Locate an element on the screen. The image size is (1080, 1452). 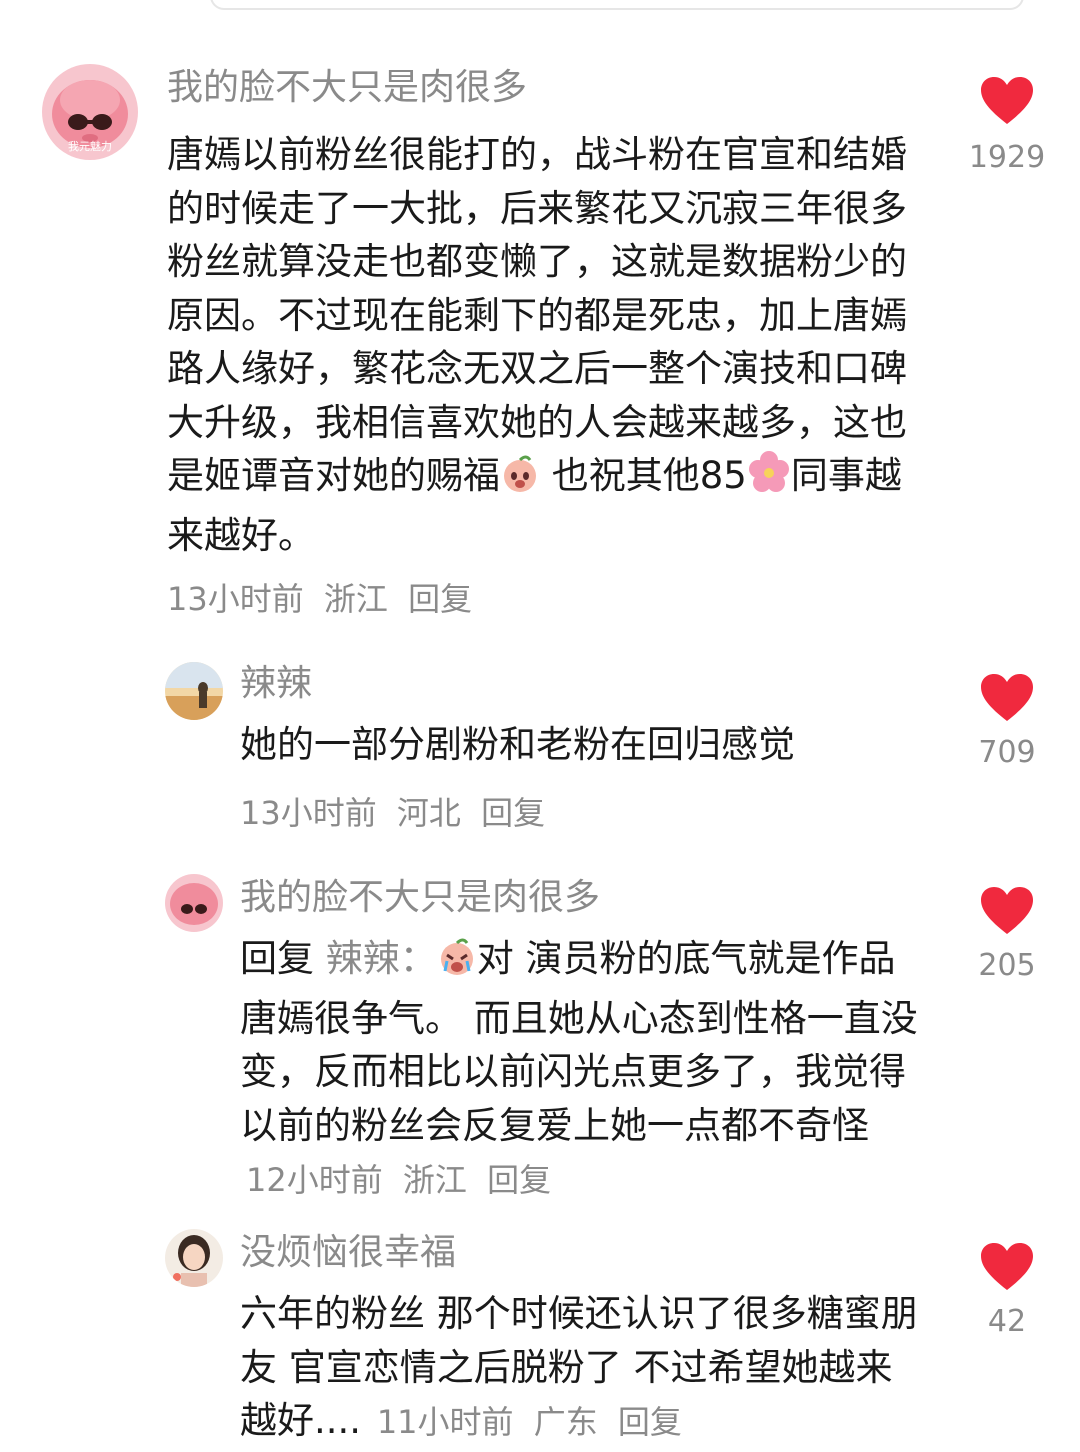
like-button: 42 is located at coordinates (1007, 1290).